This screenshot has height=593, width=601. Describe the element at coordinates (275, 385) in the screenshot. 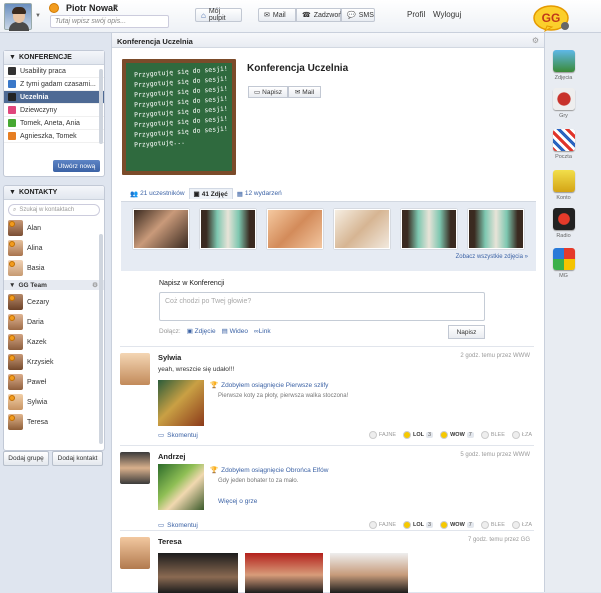

I see `achievement-label: Zdobyłem osiągnięcie Pierwsze szlify` at that location.